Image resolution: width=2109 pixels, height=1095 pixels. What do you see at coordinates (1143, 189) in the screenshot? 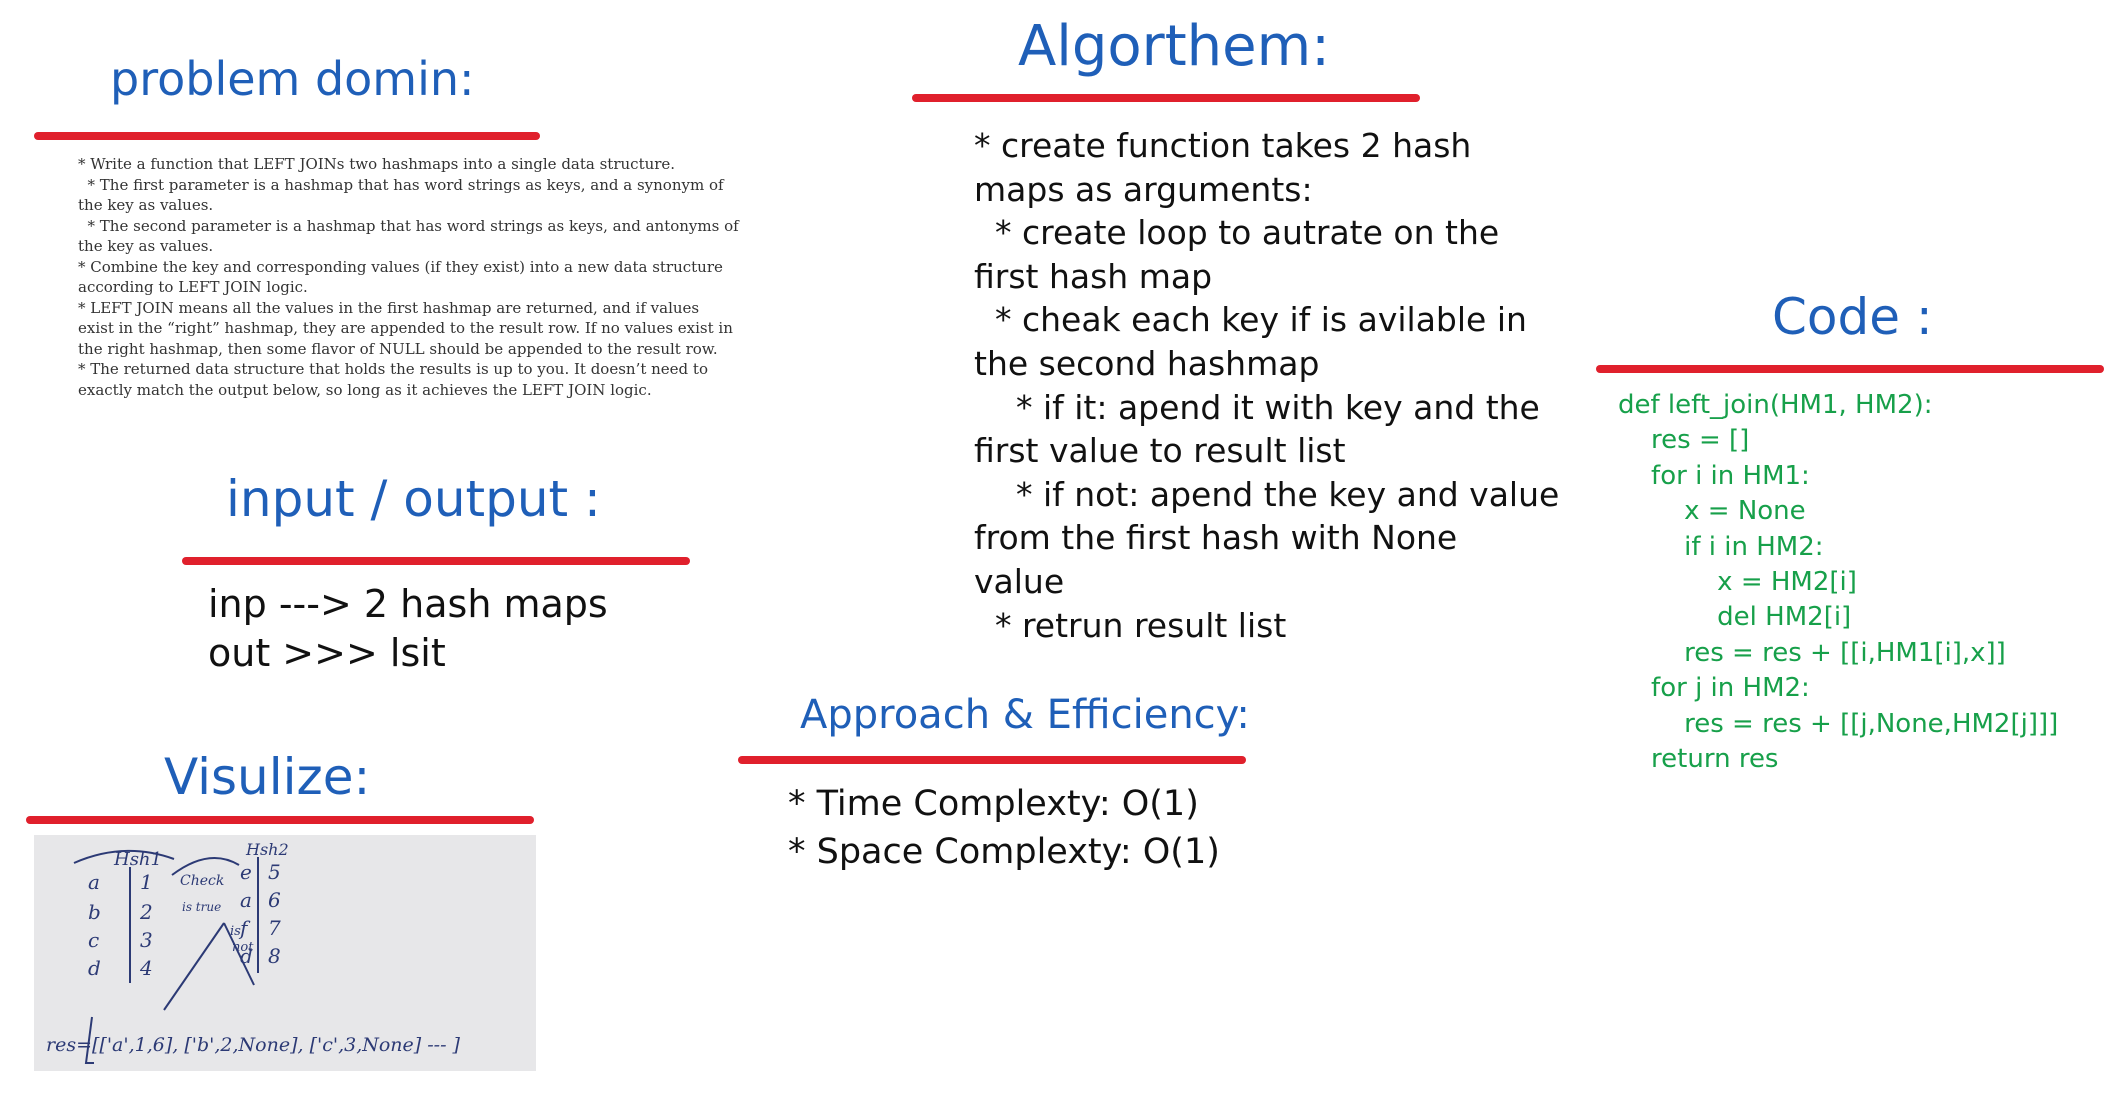
I see `algorithm-line: maps as arguments:` at bounding box center [1143, 189].